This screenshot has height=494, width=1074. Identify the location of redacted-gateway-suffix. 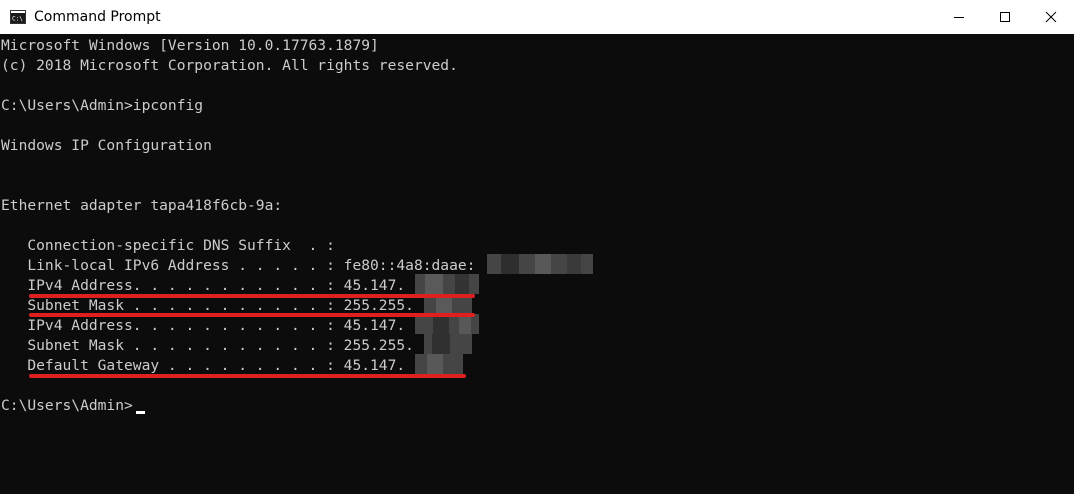
(439, 364).